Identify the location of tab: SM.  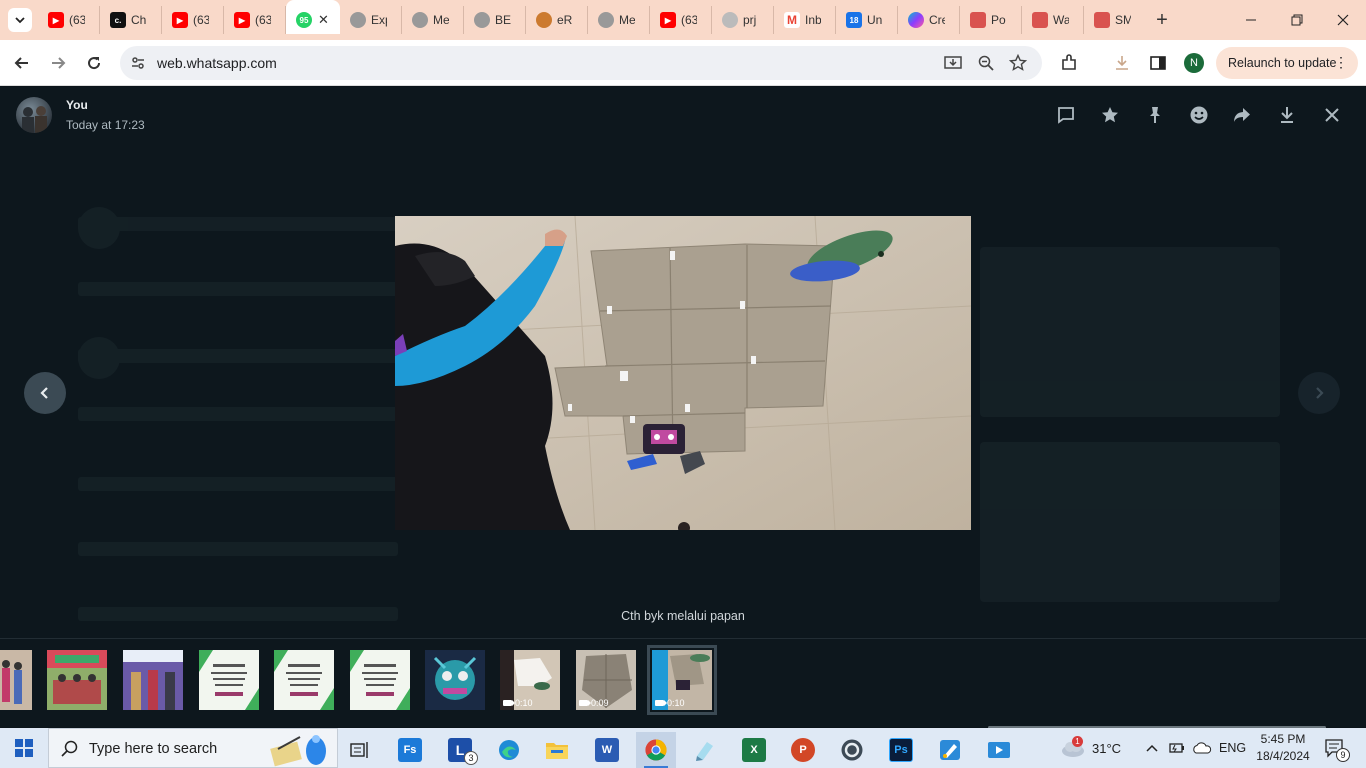
(1115, 20).